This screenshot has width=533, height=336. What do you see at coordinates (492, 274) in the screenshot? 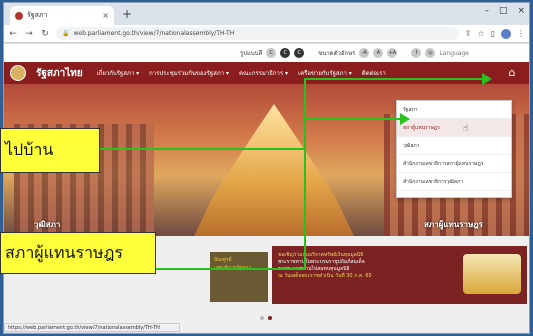
I see `gift-image` at bounding box center [492, 274].